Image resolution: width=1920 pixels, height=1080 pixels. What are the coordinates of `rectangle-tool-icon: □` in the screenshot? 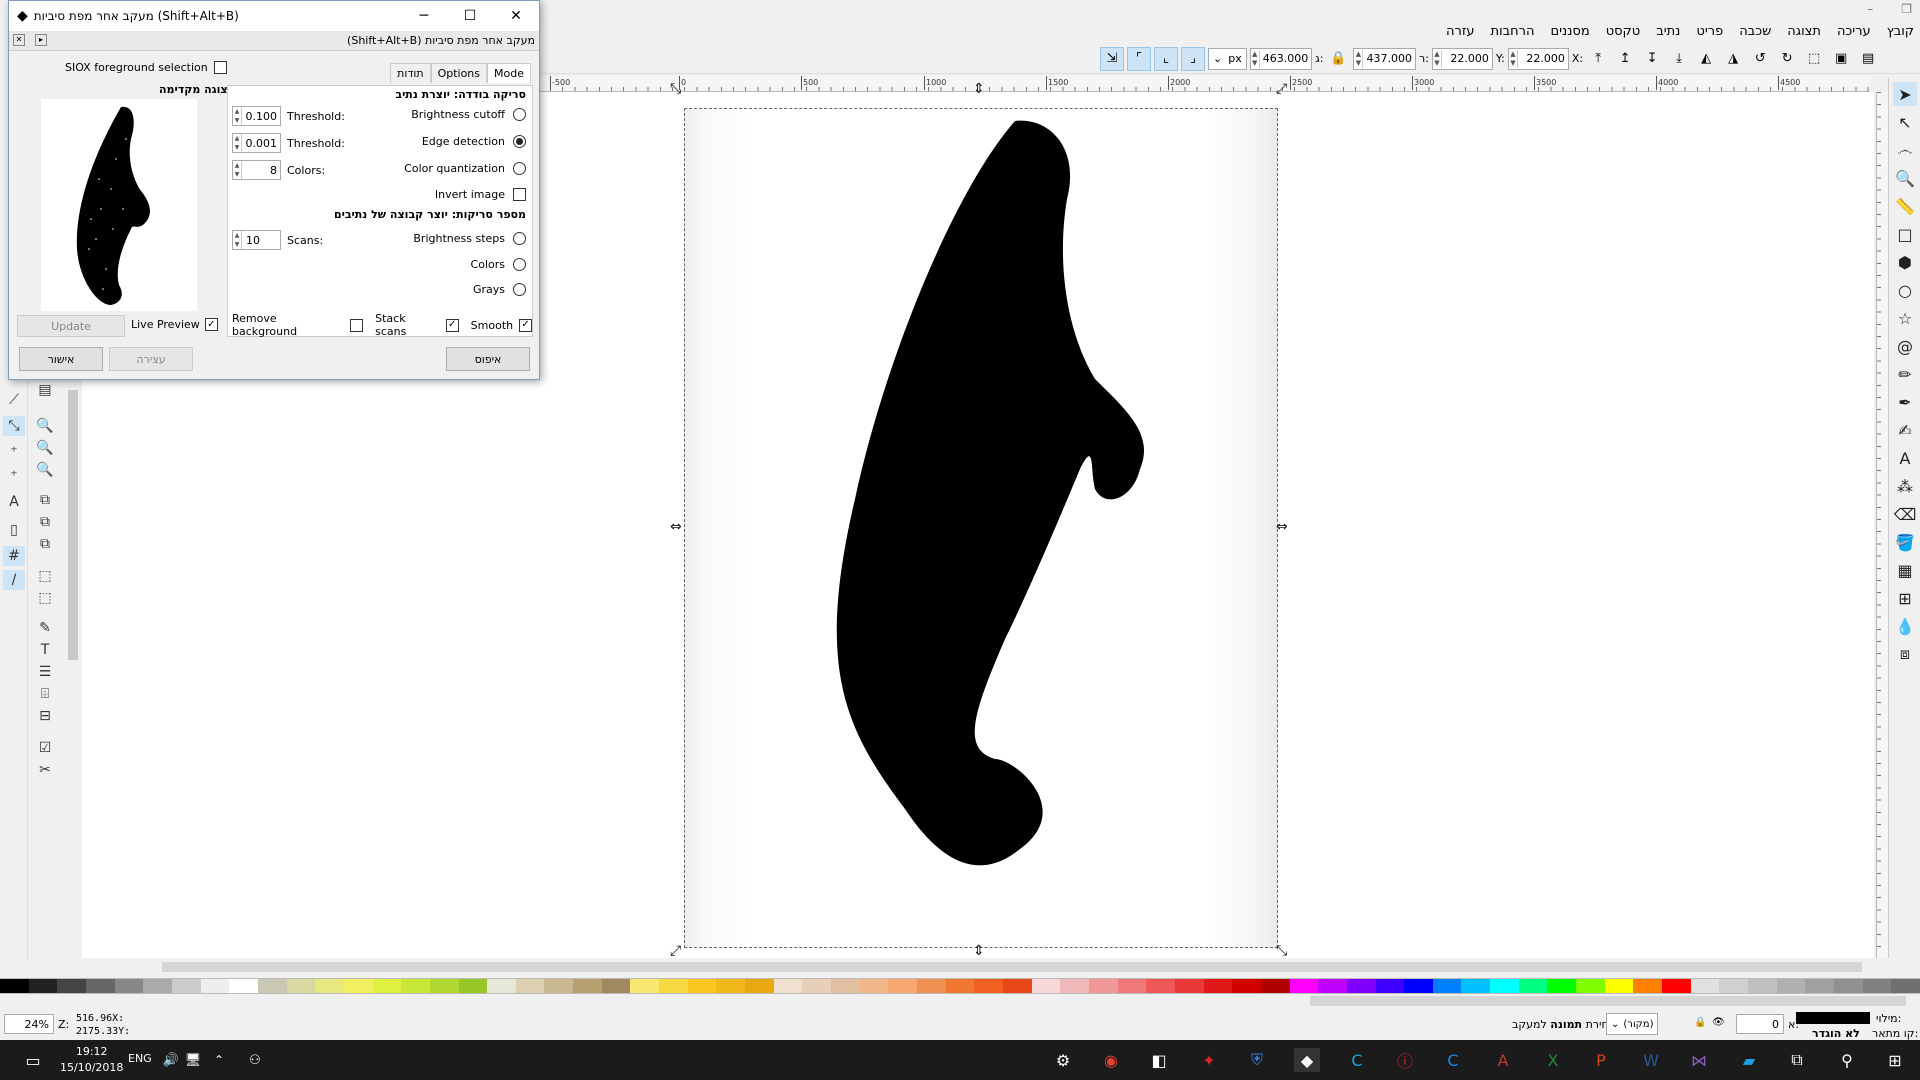 It's located at (1905, 234).